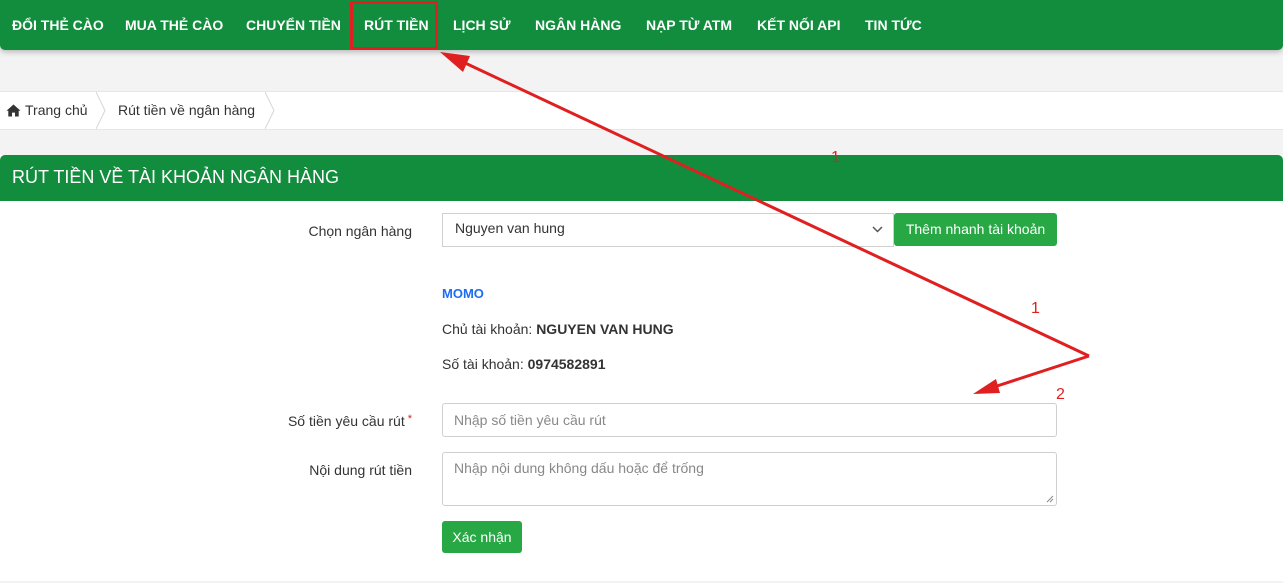 The height and width of the screenshot is (583, 1283). I want to click on account-number-value: 0974582891, so click(566, 364).